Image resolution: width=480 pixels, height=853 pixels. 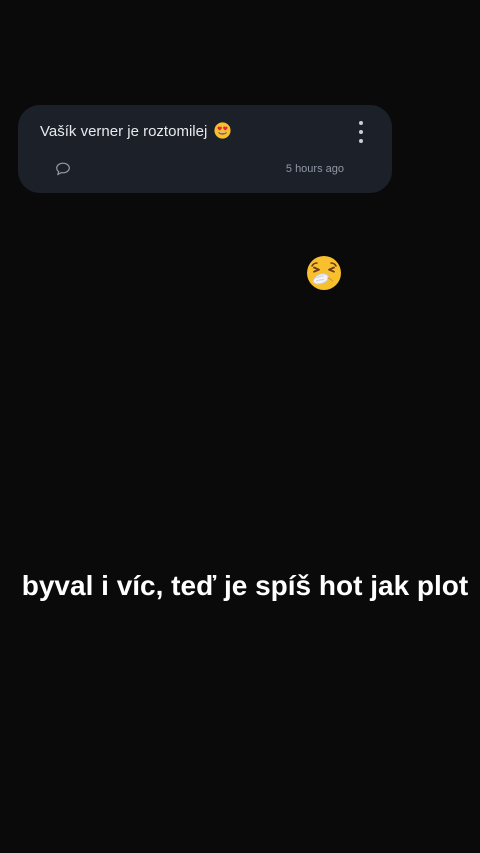 What do you see at coordinates (314, 169) in the screenshot?
I see `question-timestamp: 5 hours ago` at bounding box center [314, 169].